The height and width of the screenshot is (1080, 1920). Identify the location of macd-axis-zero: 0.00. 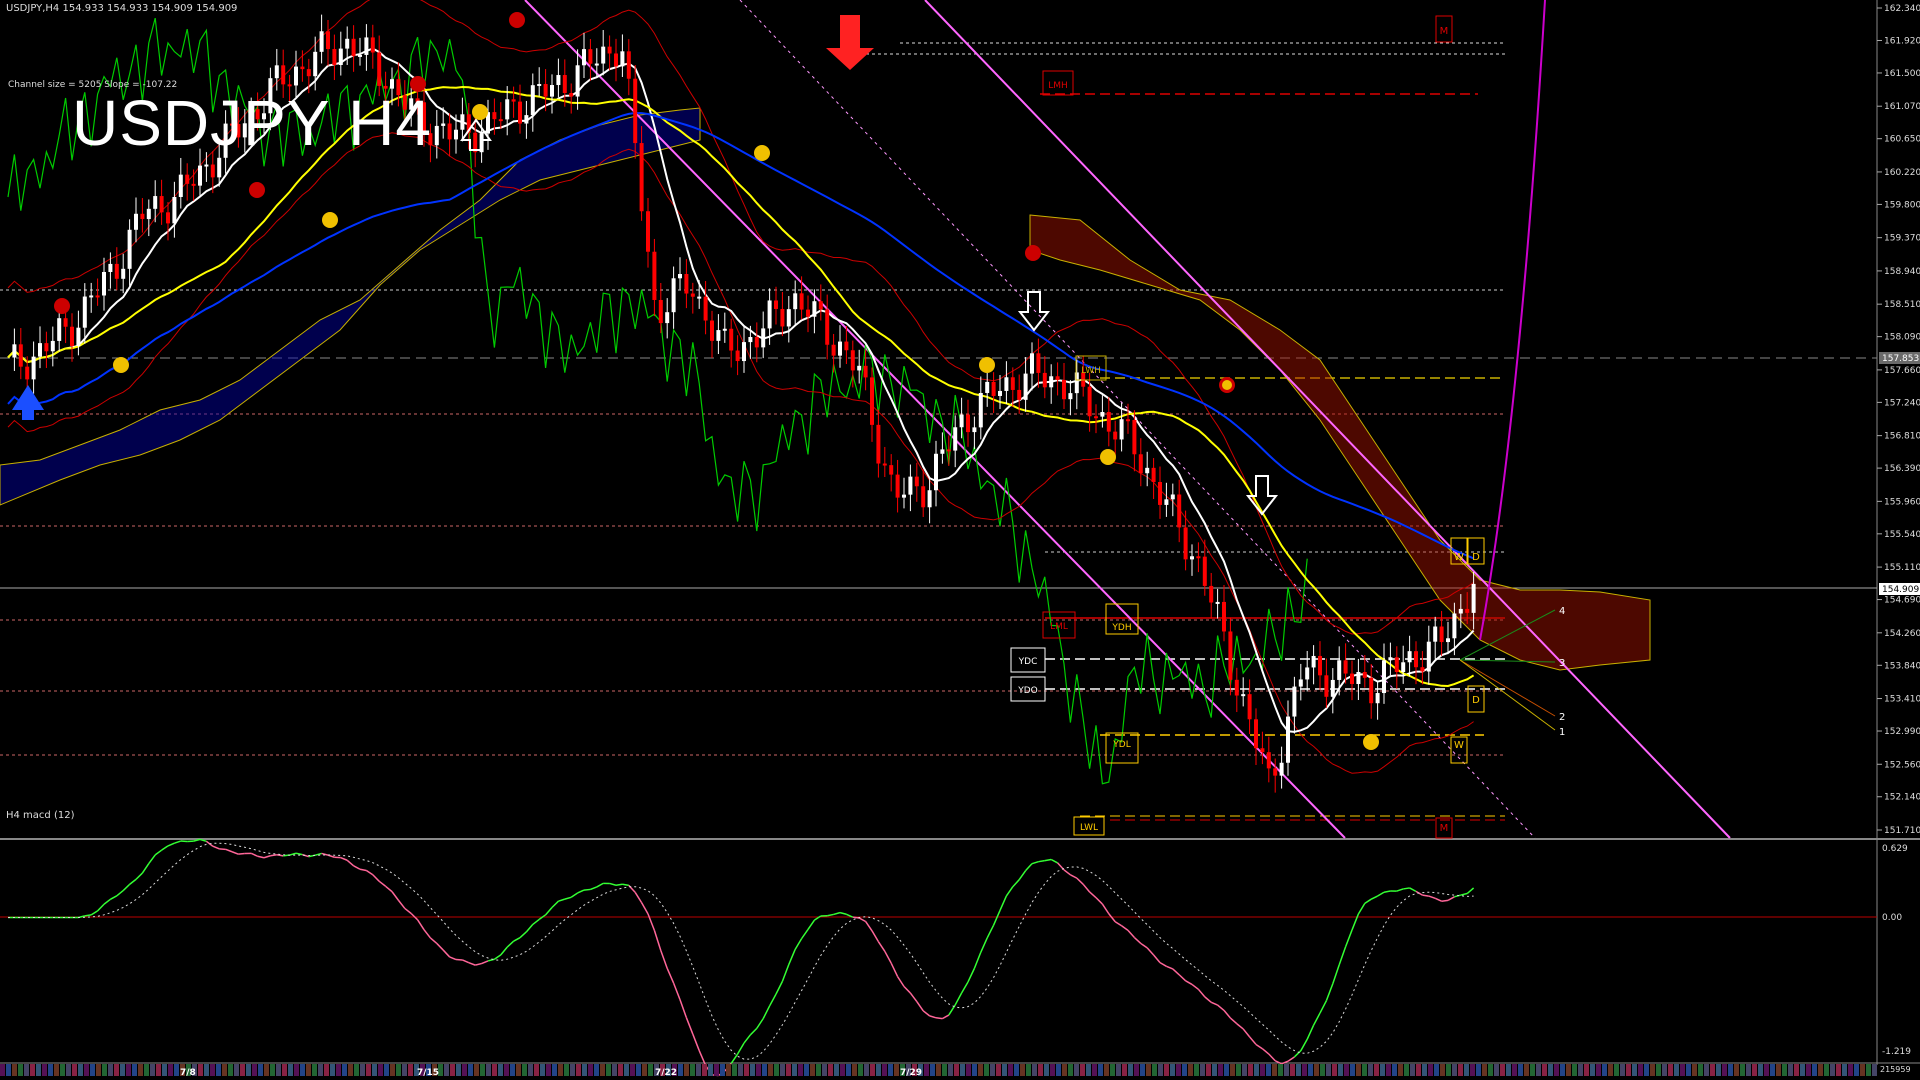
(1892, 918).